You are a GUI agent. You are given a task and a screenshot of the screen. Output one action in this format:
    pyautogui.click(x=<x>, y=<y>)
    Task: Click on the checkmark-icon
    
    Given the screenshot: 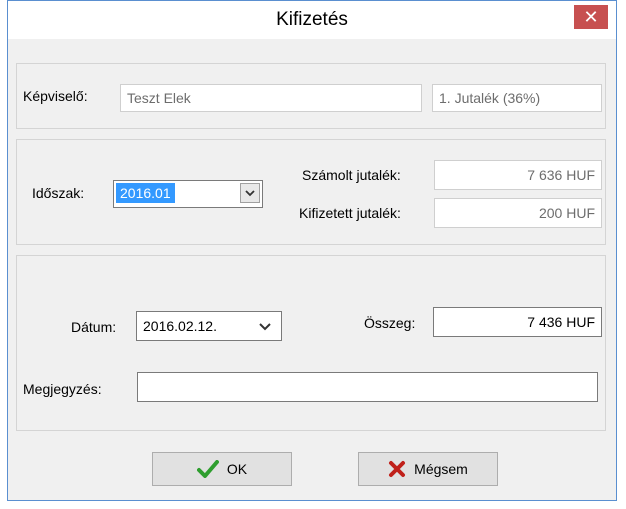 What is the action you would take?
    pyautogui.click(x=207, y=469)
    